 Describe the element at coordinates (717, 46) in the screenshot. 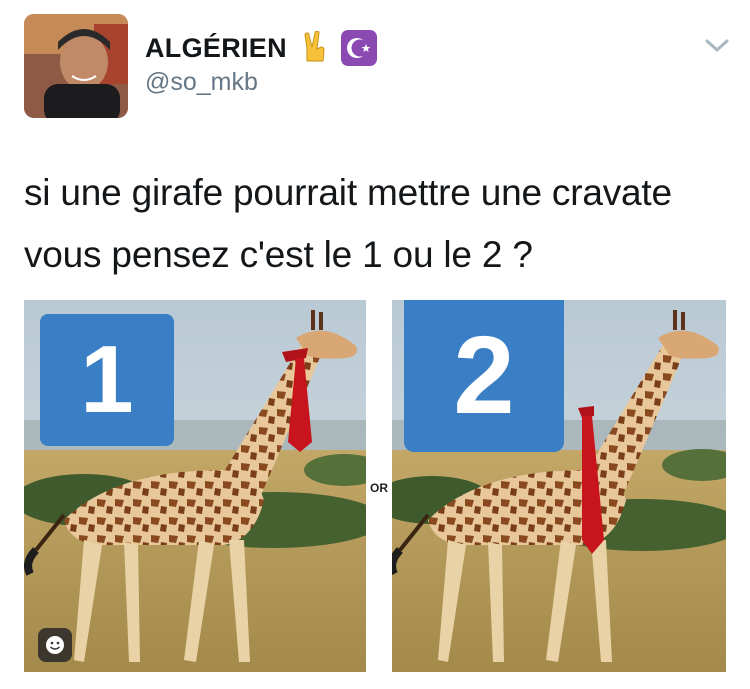

I see `chevron-down-icon` at that location.